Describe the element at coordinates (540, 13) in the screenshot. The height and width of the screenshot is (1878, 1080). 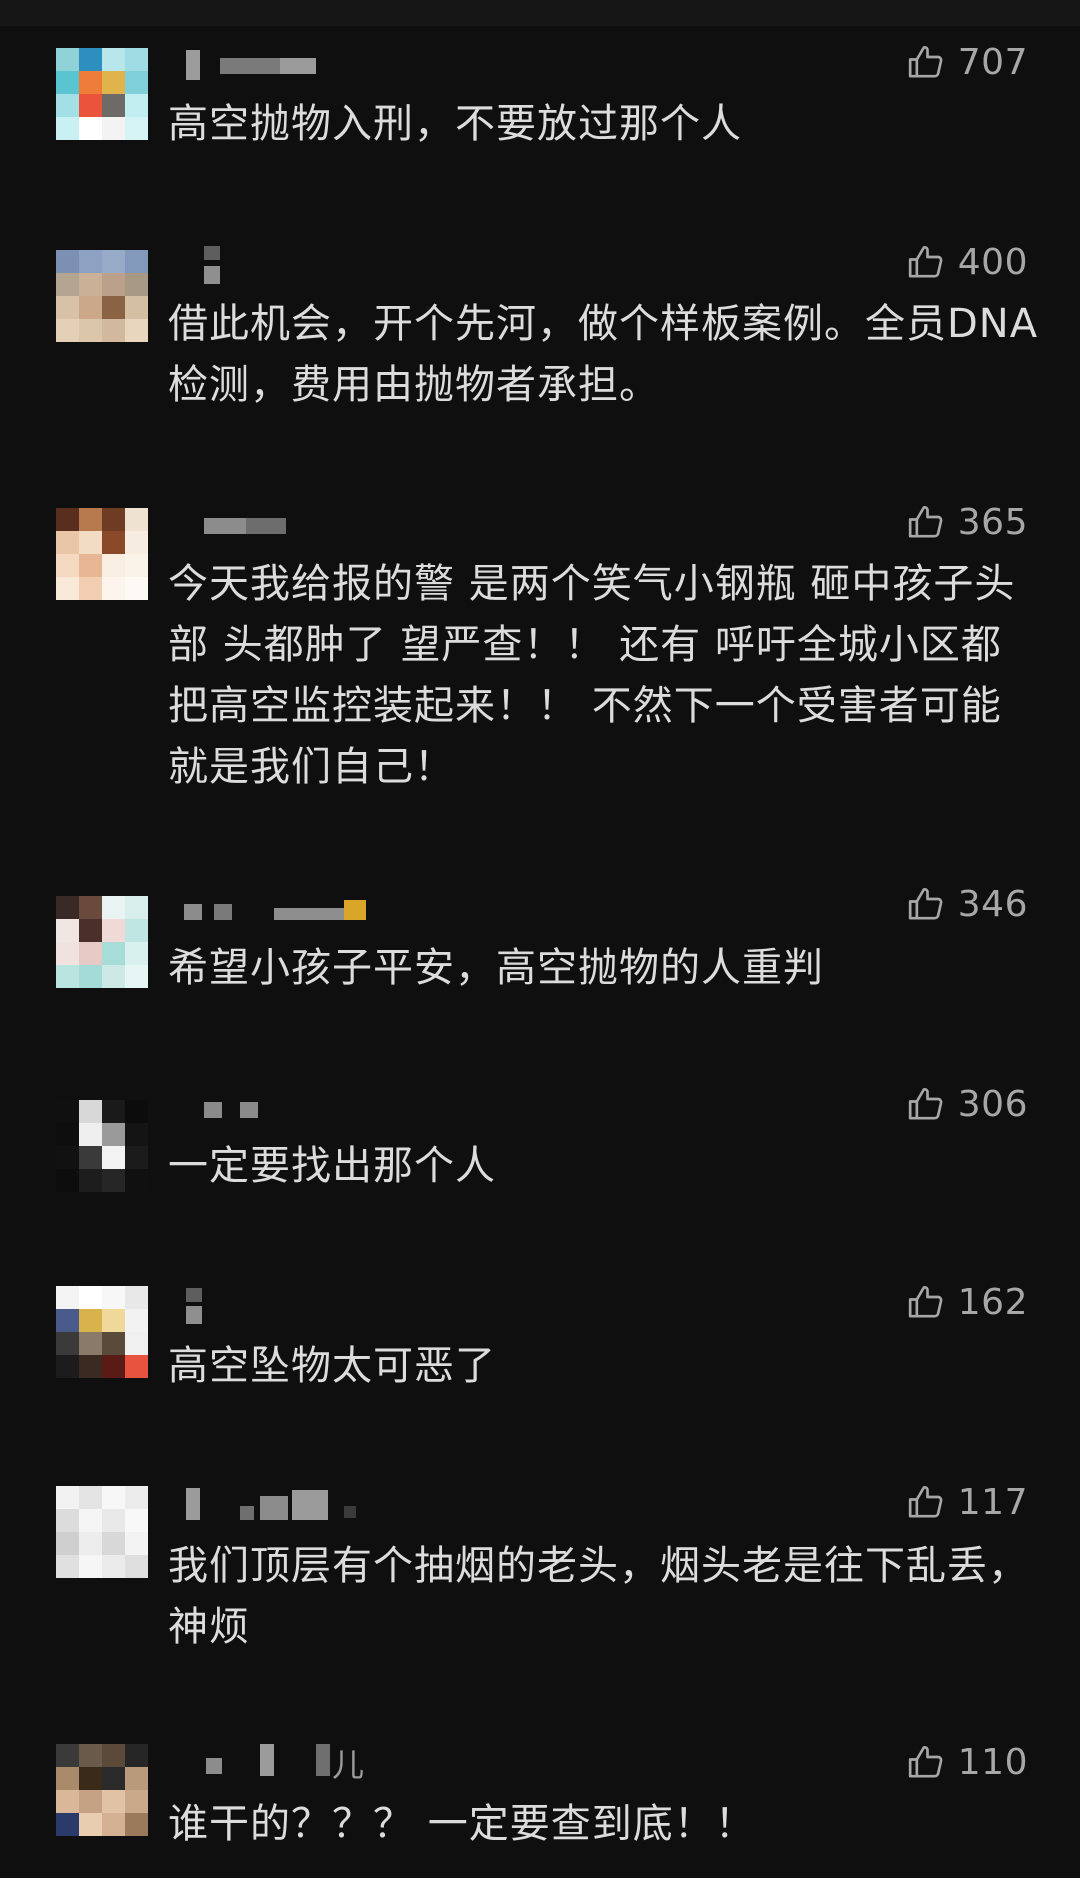
I see `top-strip` at that location.